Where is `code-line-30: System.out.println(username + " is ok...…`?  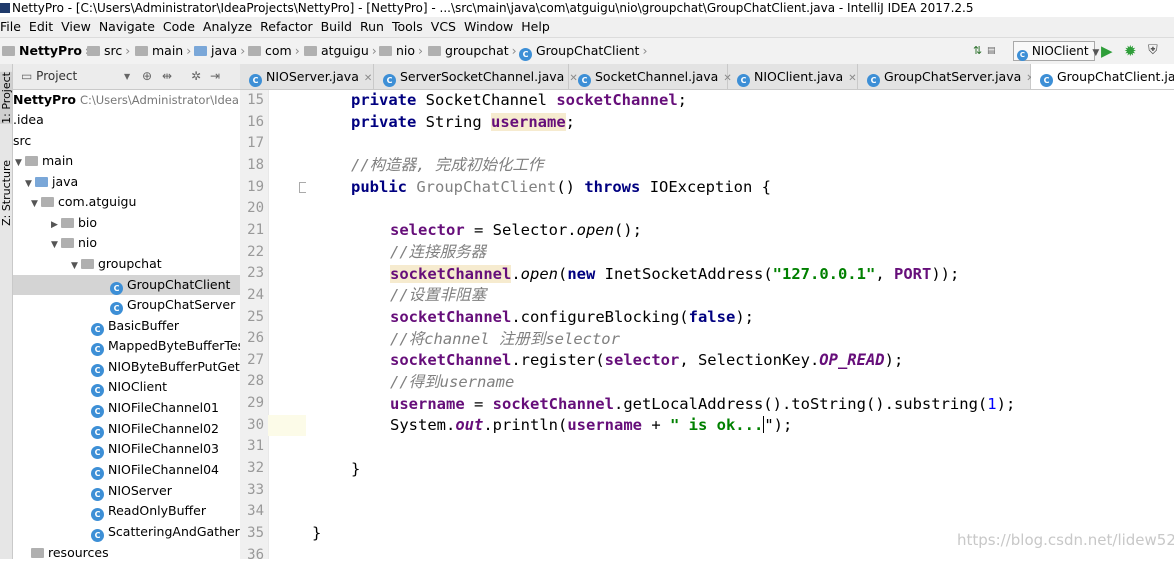
code-line-30: System.out.println(username + " is ok...… is located at coordinates (591, 425).